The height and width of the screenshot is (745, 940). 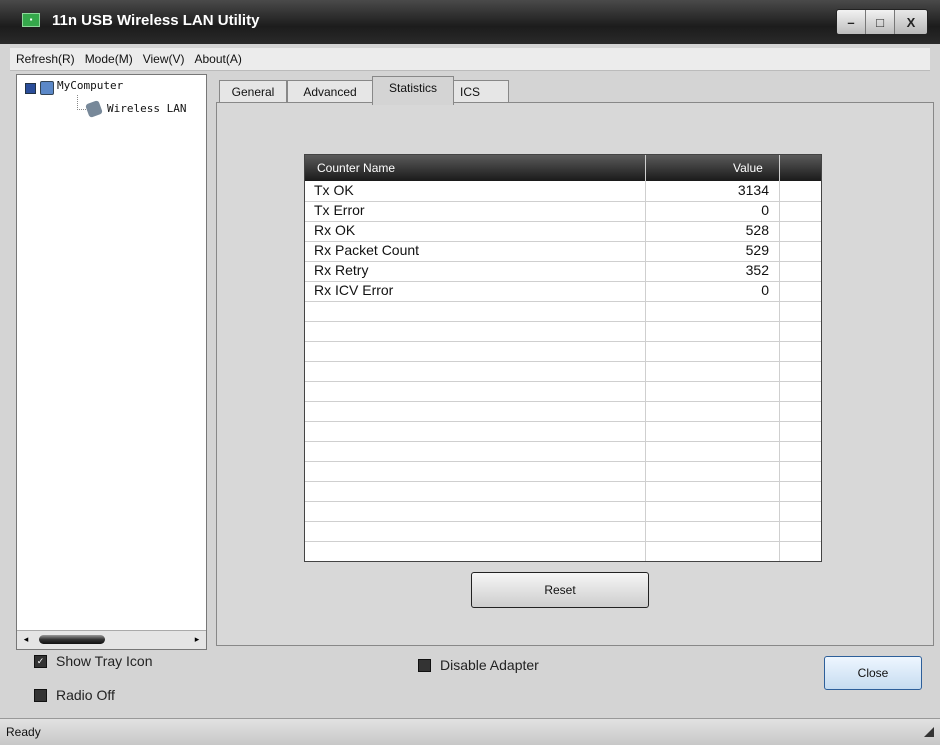 I want to click on counter-name-cell: Rx OK, so click(x=335, y=230).